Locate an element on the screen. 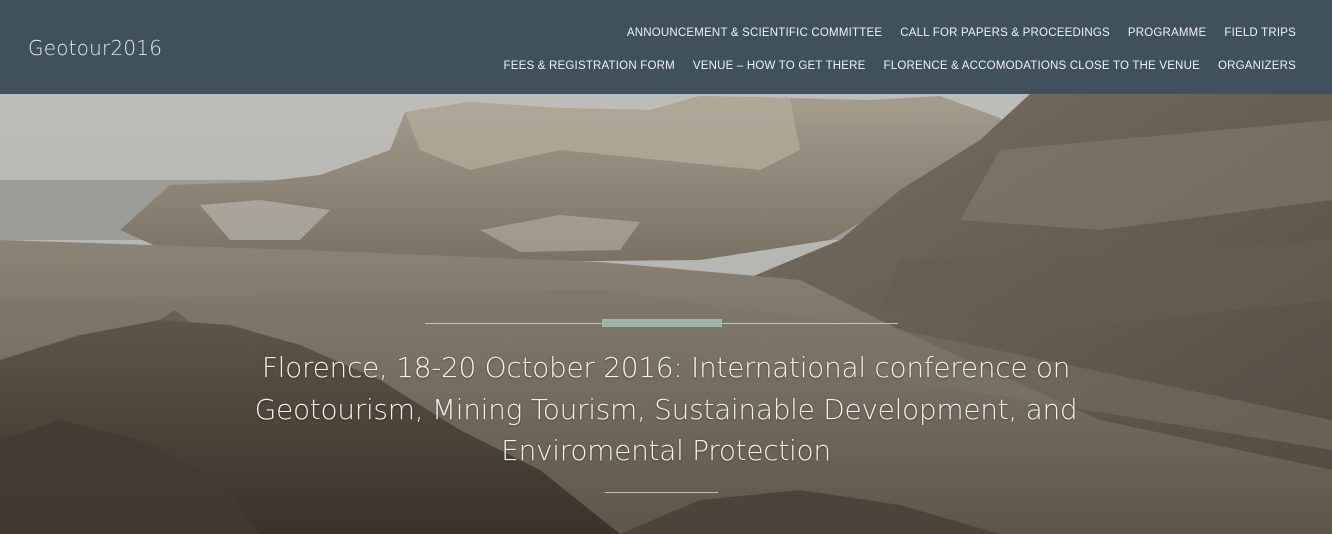 Image resolution: width=1332 pixels, height=534 pixels. hero-divider-line-bottom is located at coordinates (661, 492).